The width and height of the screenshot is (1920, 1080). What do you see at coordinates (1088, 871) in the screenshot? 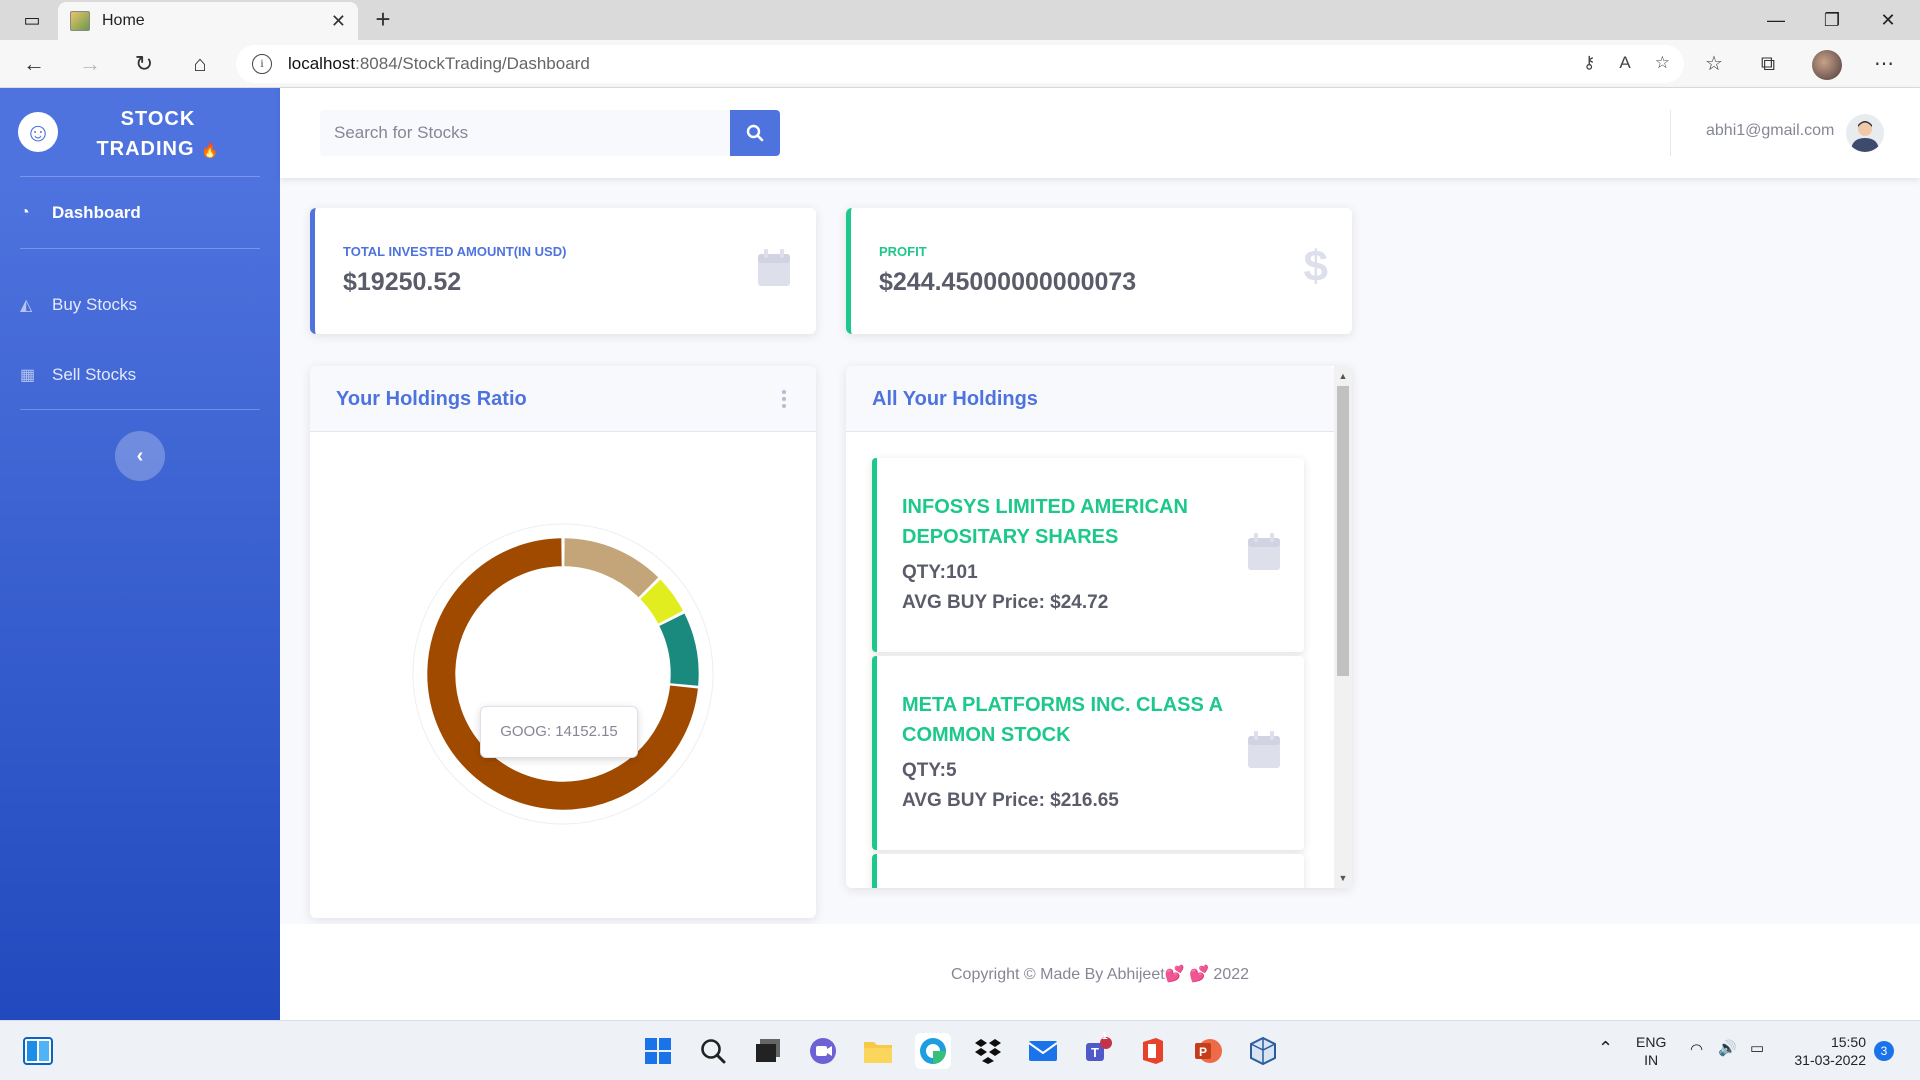
I see `holding-card` at bounding box center [1088, 871].